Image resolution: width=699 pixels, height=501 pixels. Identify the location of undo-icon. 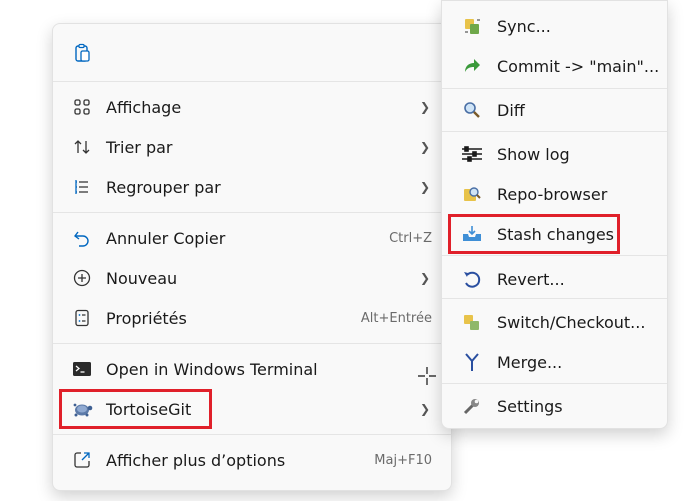
(82, 238).